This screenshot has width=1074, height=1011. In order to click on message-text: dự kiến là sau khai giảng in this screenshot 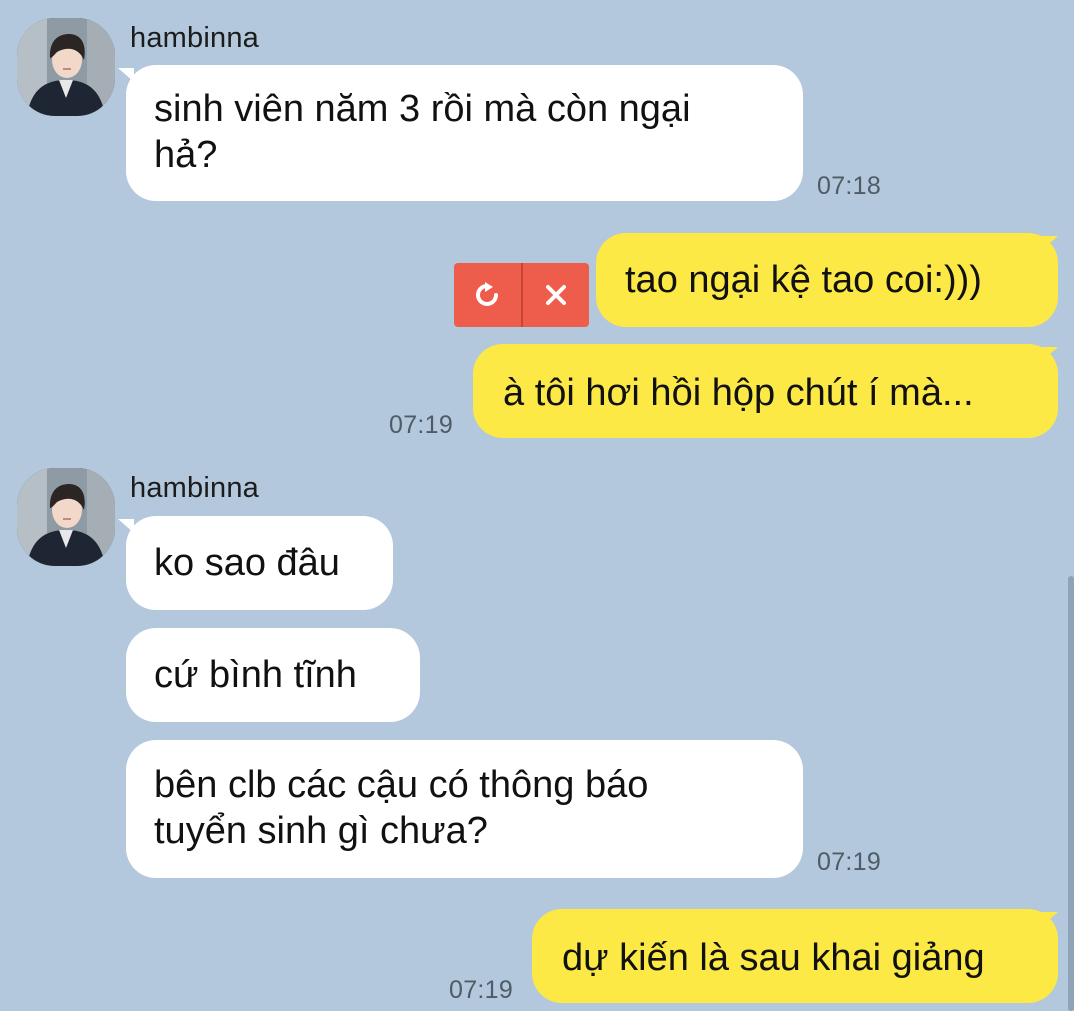, I will do `click(773, 958)`.